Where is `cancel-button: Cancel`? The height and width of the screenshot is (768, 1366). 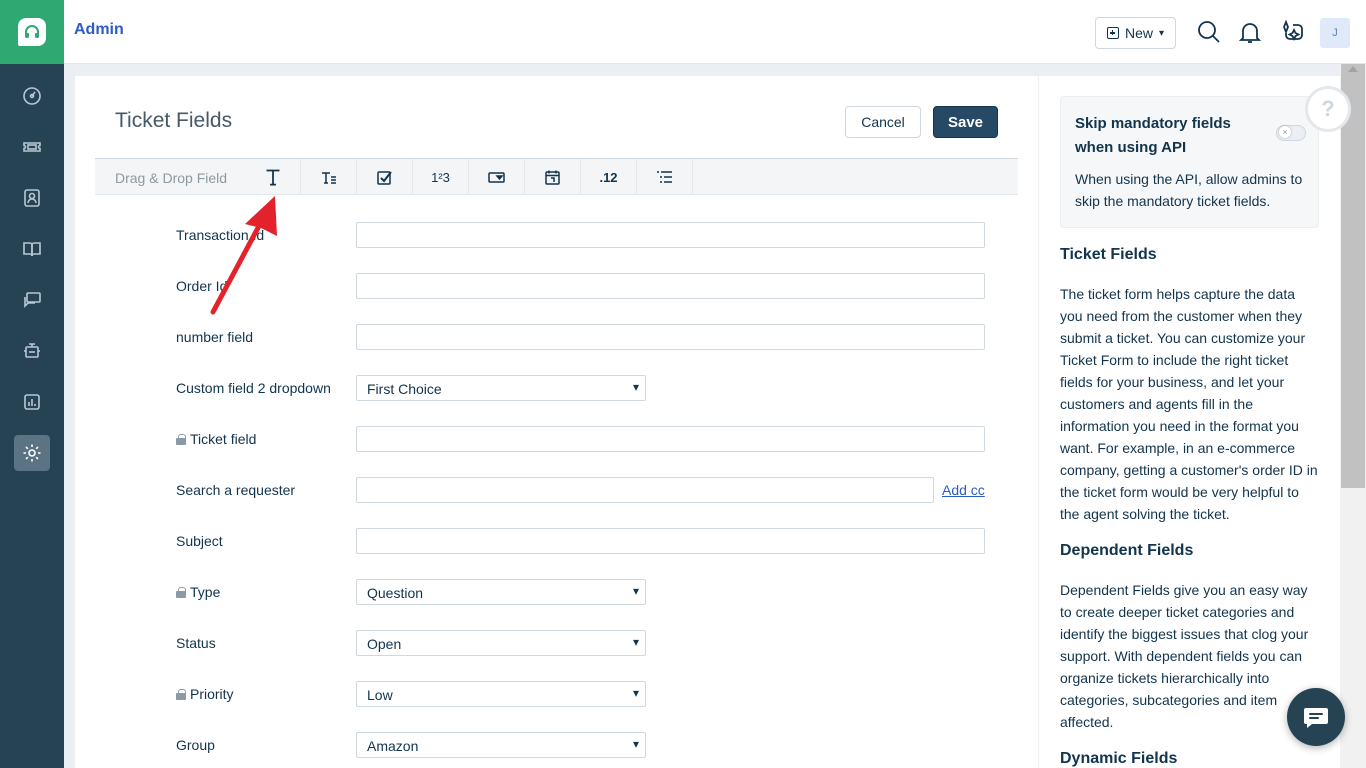
cancel-button: Cancel is located at coordinates (883, 122).